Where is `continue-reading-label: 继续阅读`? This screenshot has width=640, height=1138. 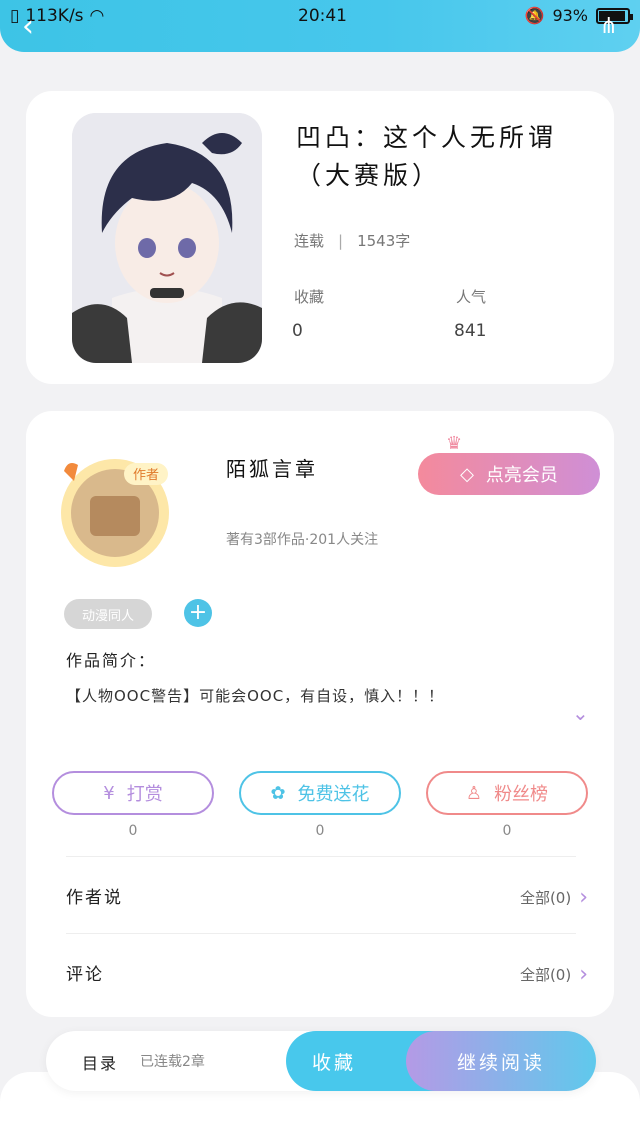
continue-reading-label: 继续阅读 is located at coordinates (500, 1062).